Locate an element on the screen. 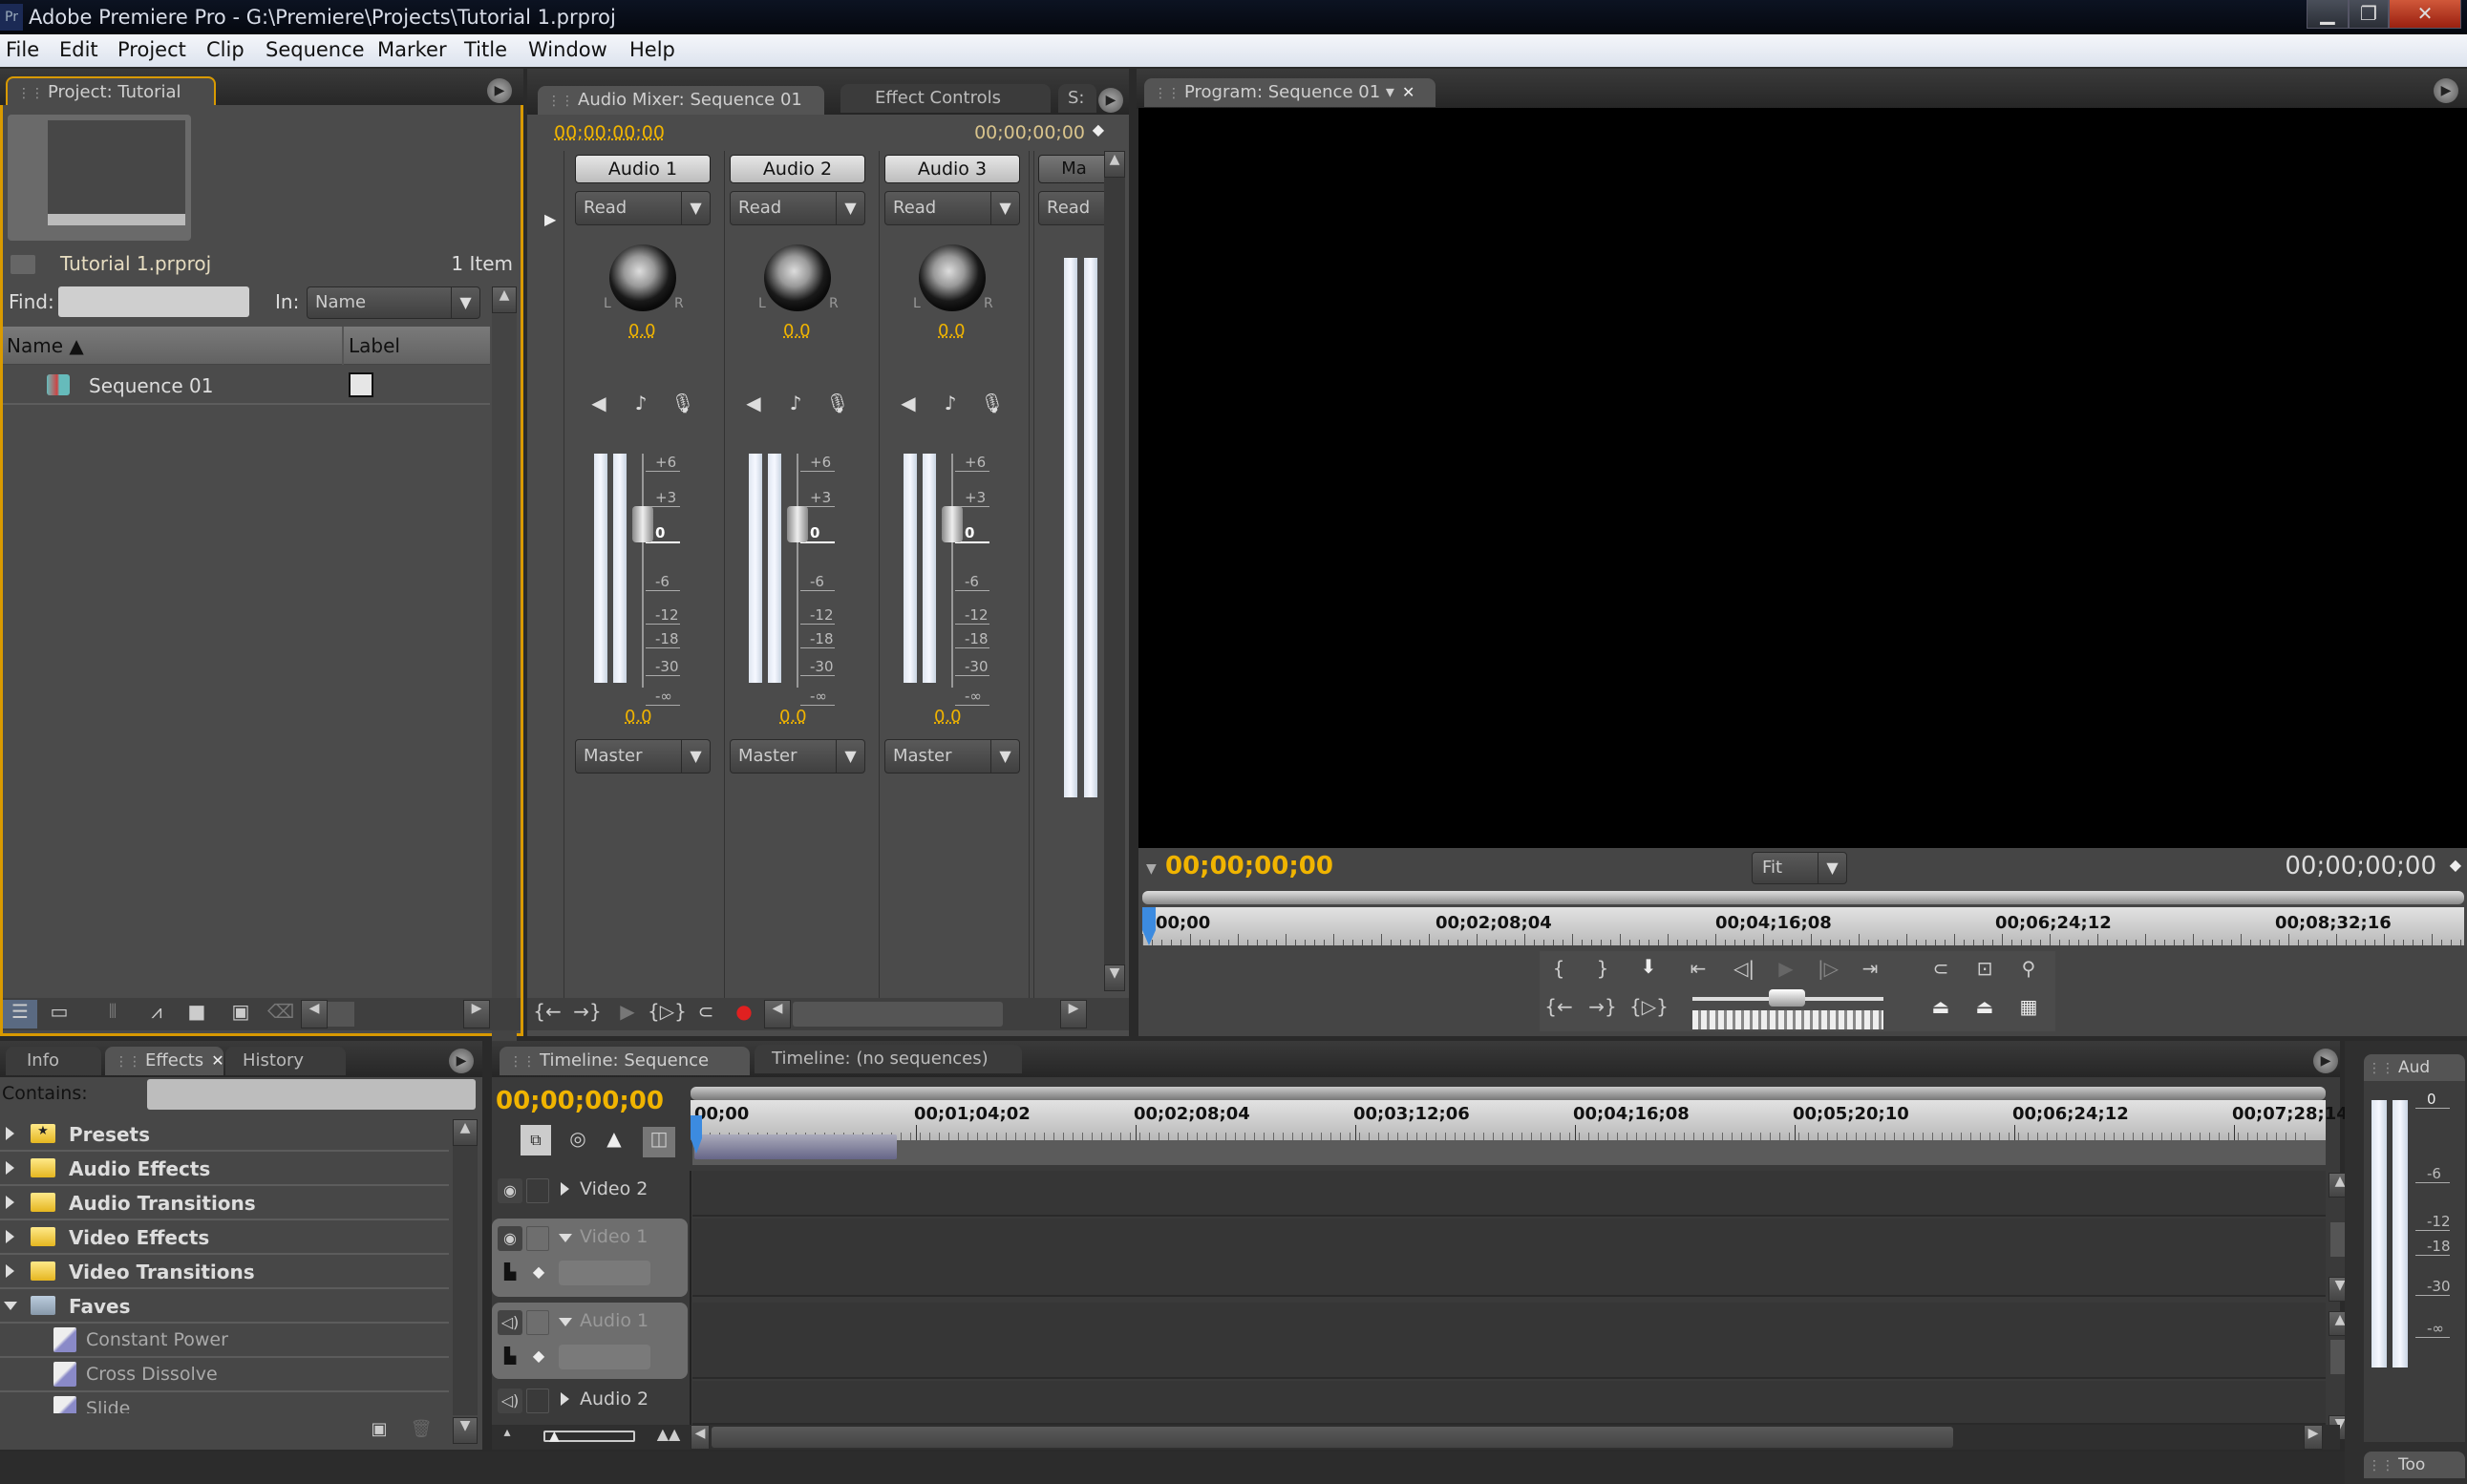  set-out-icon: } is located at coordinates (1603, 969).